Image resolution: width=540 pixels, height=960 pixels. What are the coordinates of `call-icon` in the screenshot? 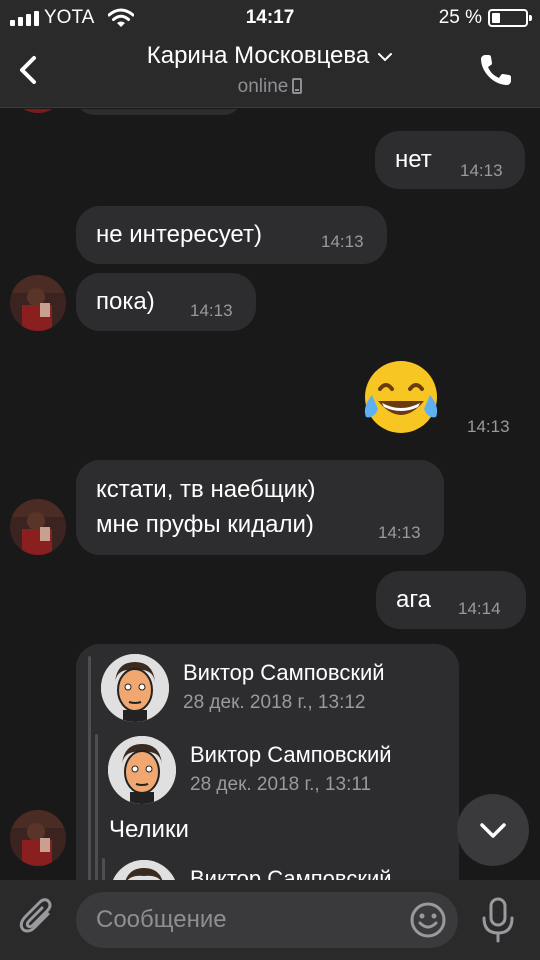 It's located at (496, 70).